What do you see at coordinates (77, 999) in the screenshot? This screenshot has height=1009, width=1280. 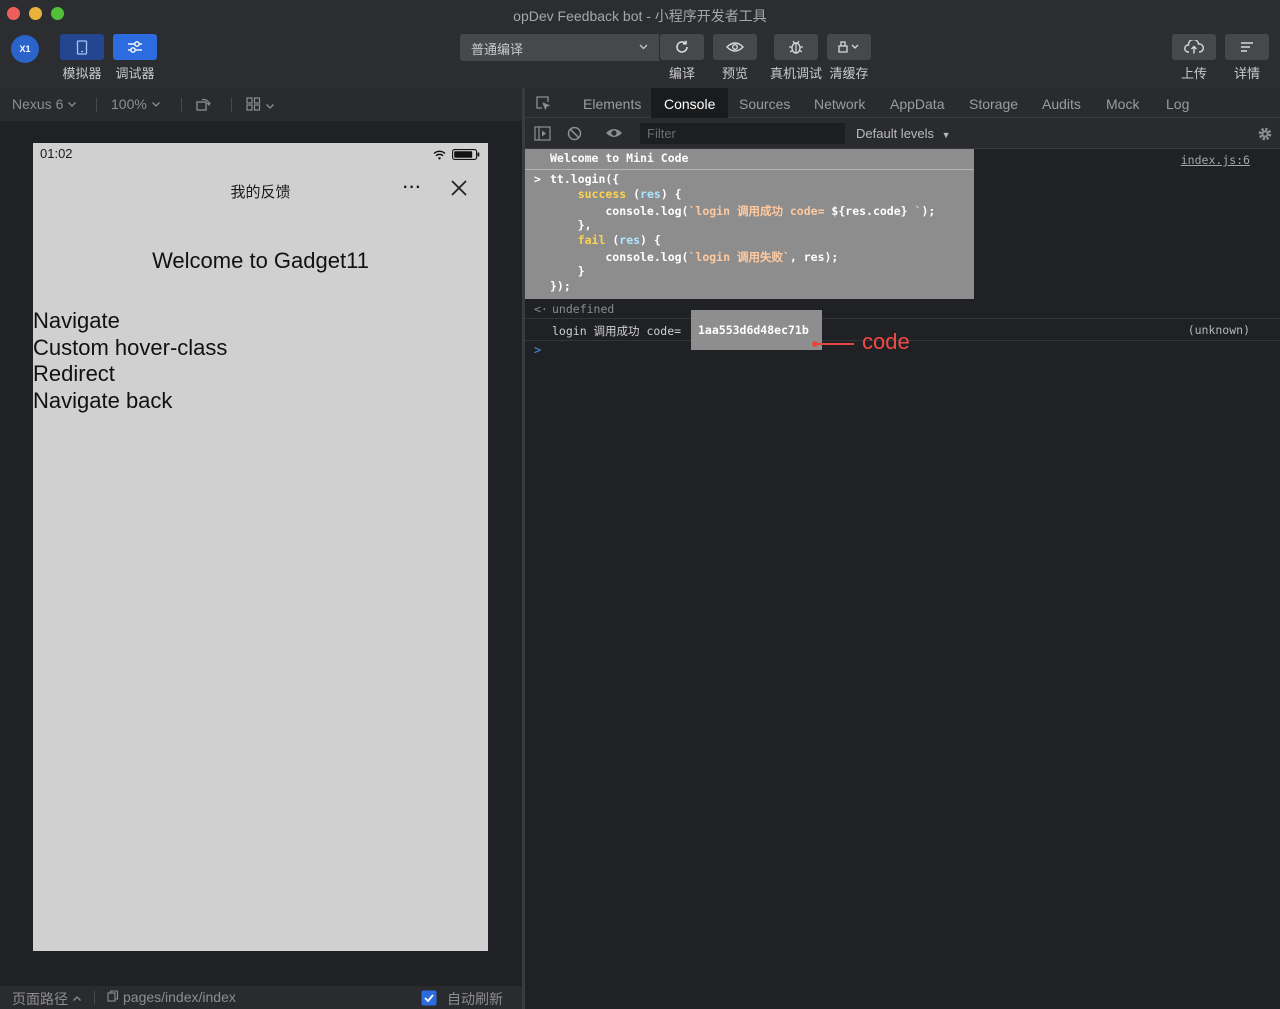 I see `chevron-up-icon` at bounding box center [77, 999].